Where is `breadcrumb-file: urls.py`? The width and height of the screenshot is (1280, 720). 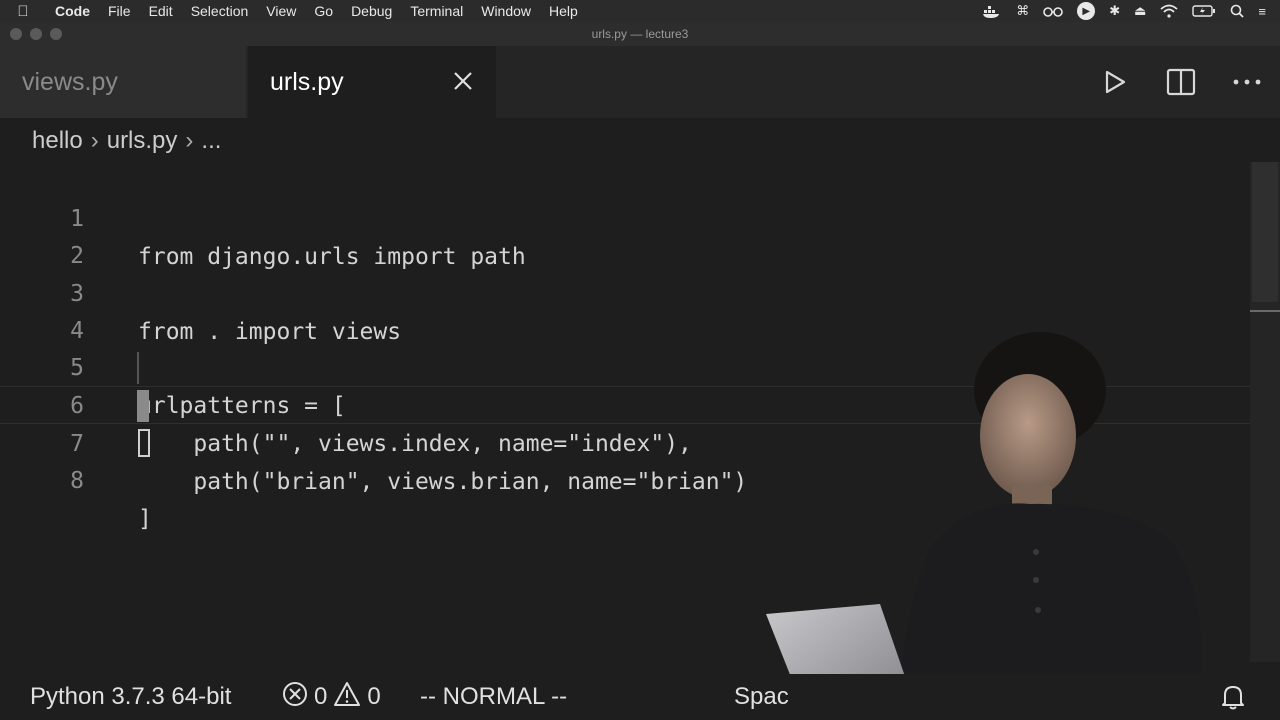
breadcrumb-file: urls.py is located at coordinates (142, 141).